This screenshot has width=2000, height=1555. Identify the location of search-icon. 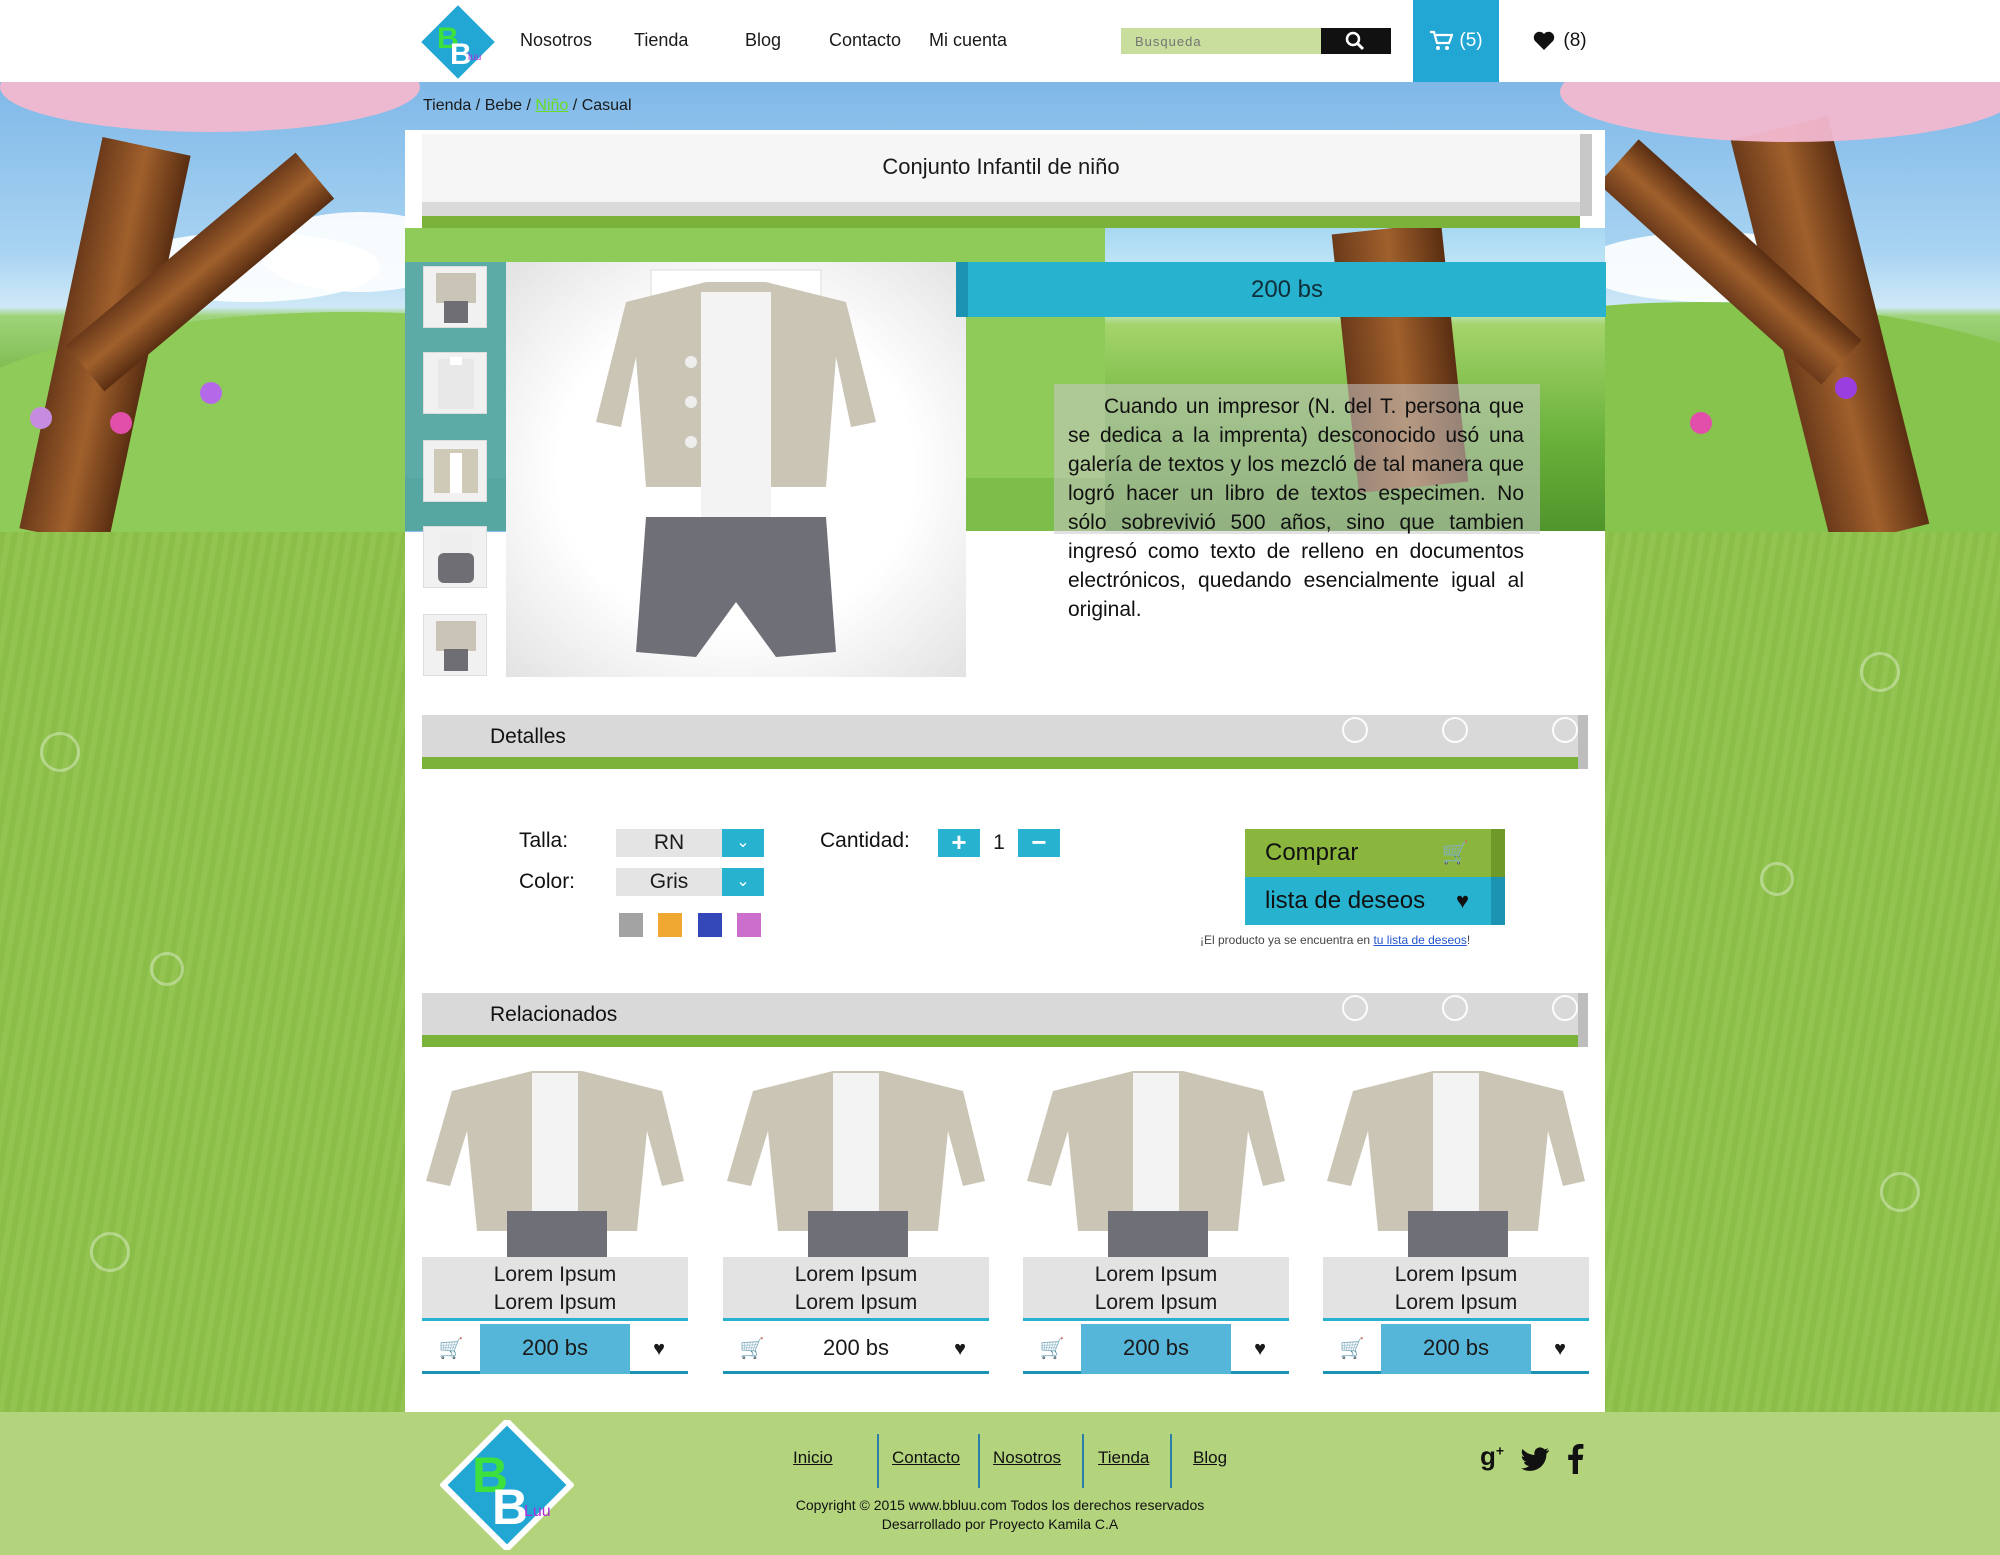
(1355, 41).